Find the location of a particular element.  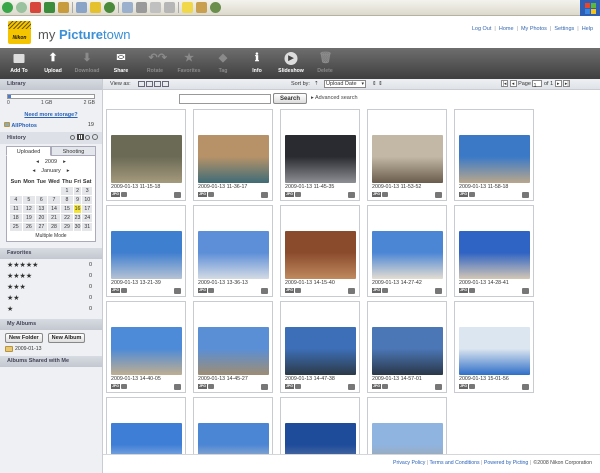

calendar-day: 1 is located at coordinates (67, 191).